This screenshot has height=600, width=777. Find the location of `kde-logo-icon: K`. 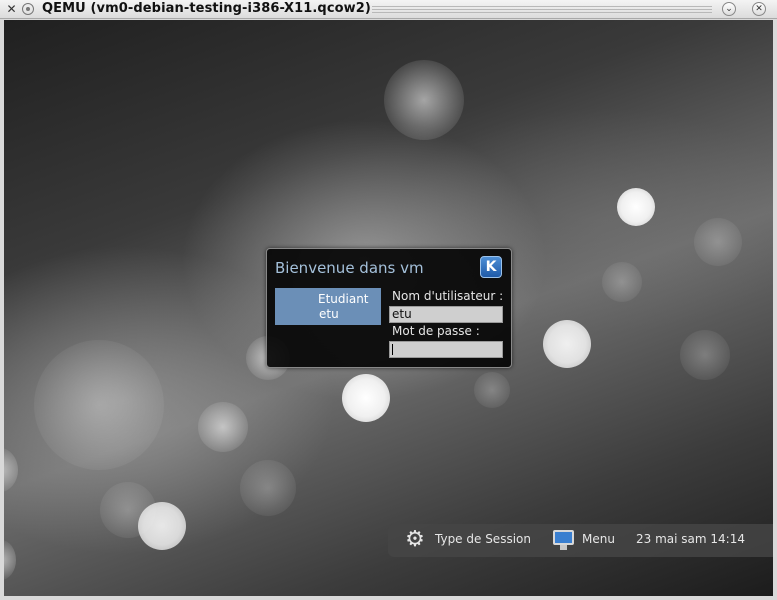

kde-logo-icon: K is located at coordinates (491, 267).